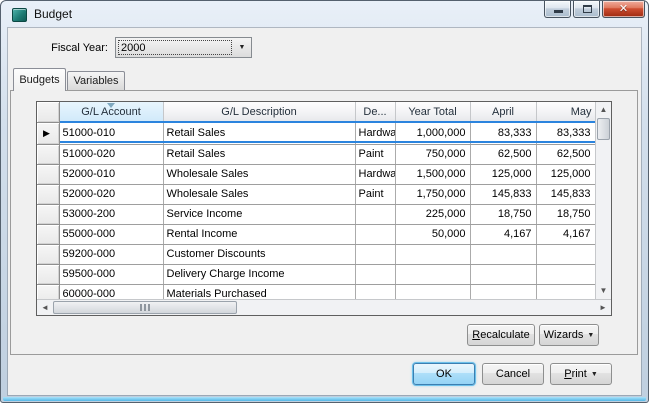 The height and width of the screenshot is (403, 649). I want to click on title-bar: Budget ✕, so click(324, 14).